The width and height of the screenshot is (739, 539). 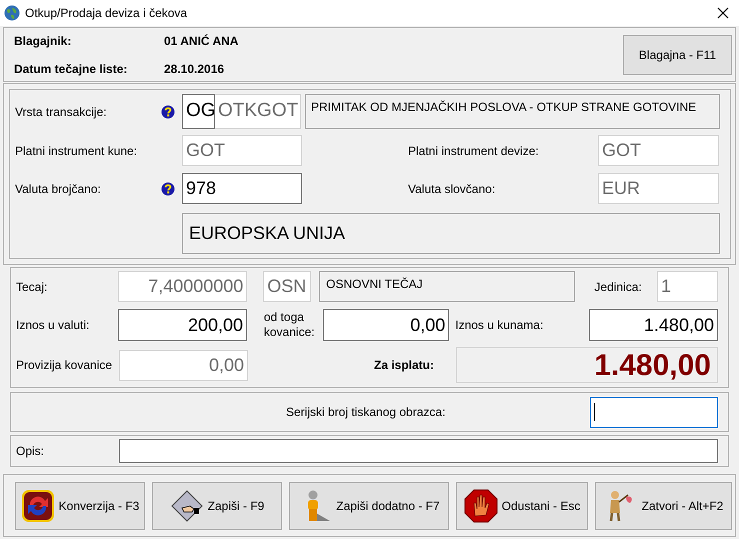 What do you see at coordinates (183, 325) in the screenshot?
I see `input-field: 200,00` at bounding box center [183, 325].